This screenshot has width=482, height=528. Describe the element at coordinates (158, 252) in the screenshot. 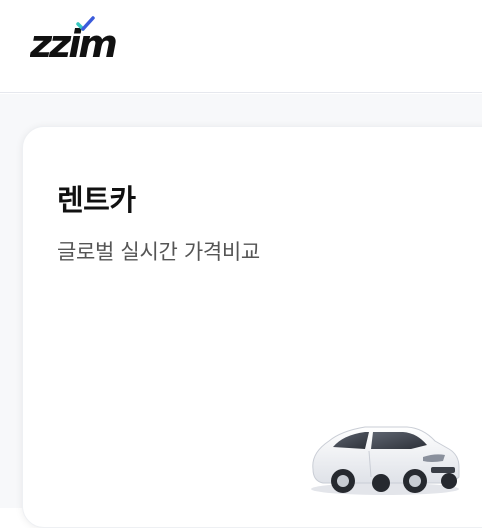

I see `card-subtitle: 글로벌 실시간 가격비교` at that location.